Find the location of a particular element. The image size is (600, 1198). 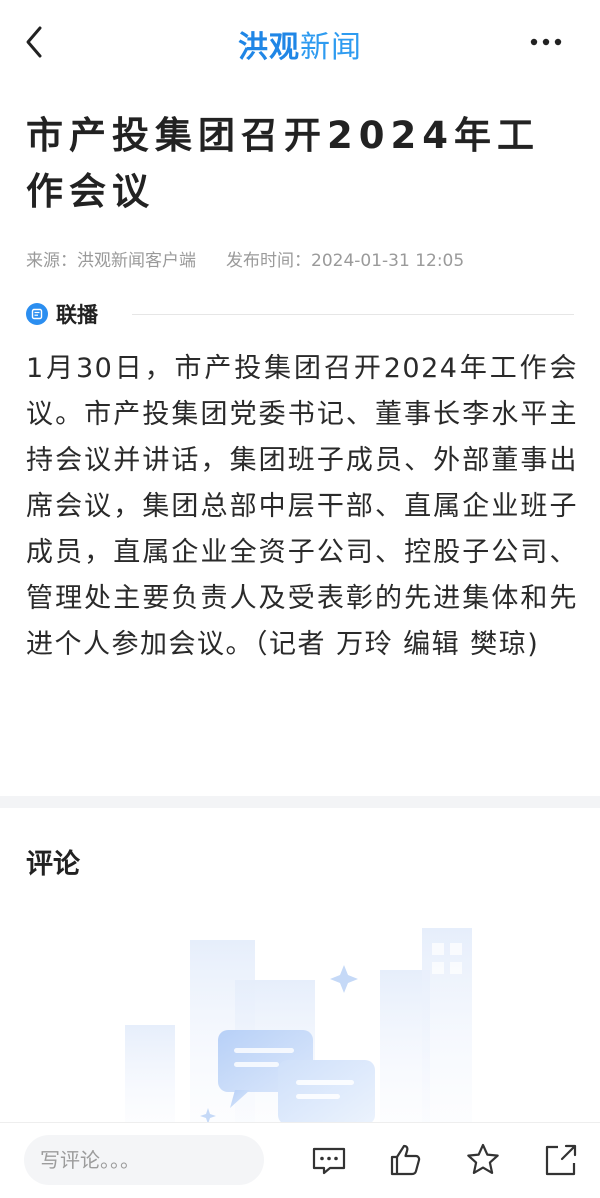

comment-input is located at coordinates (144, 1160).